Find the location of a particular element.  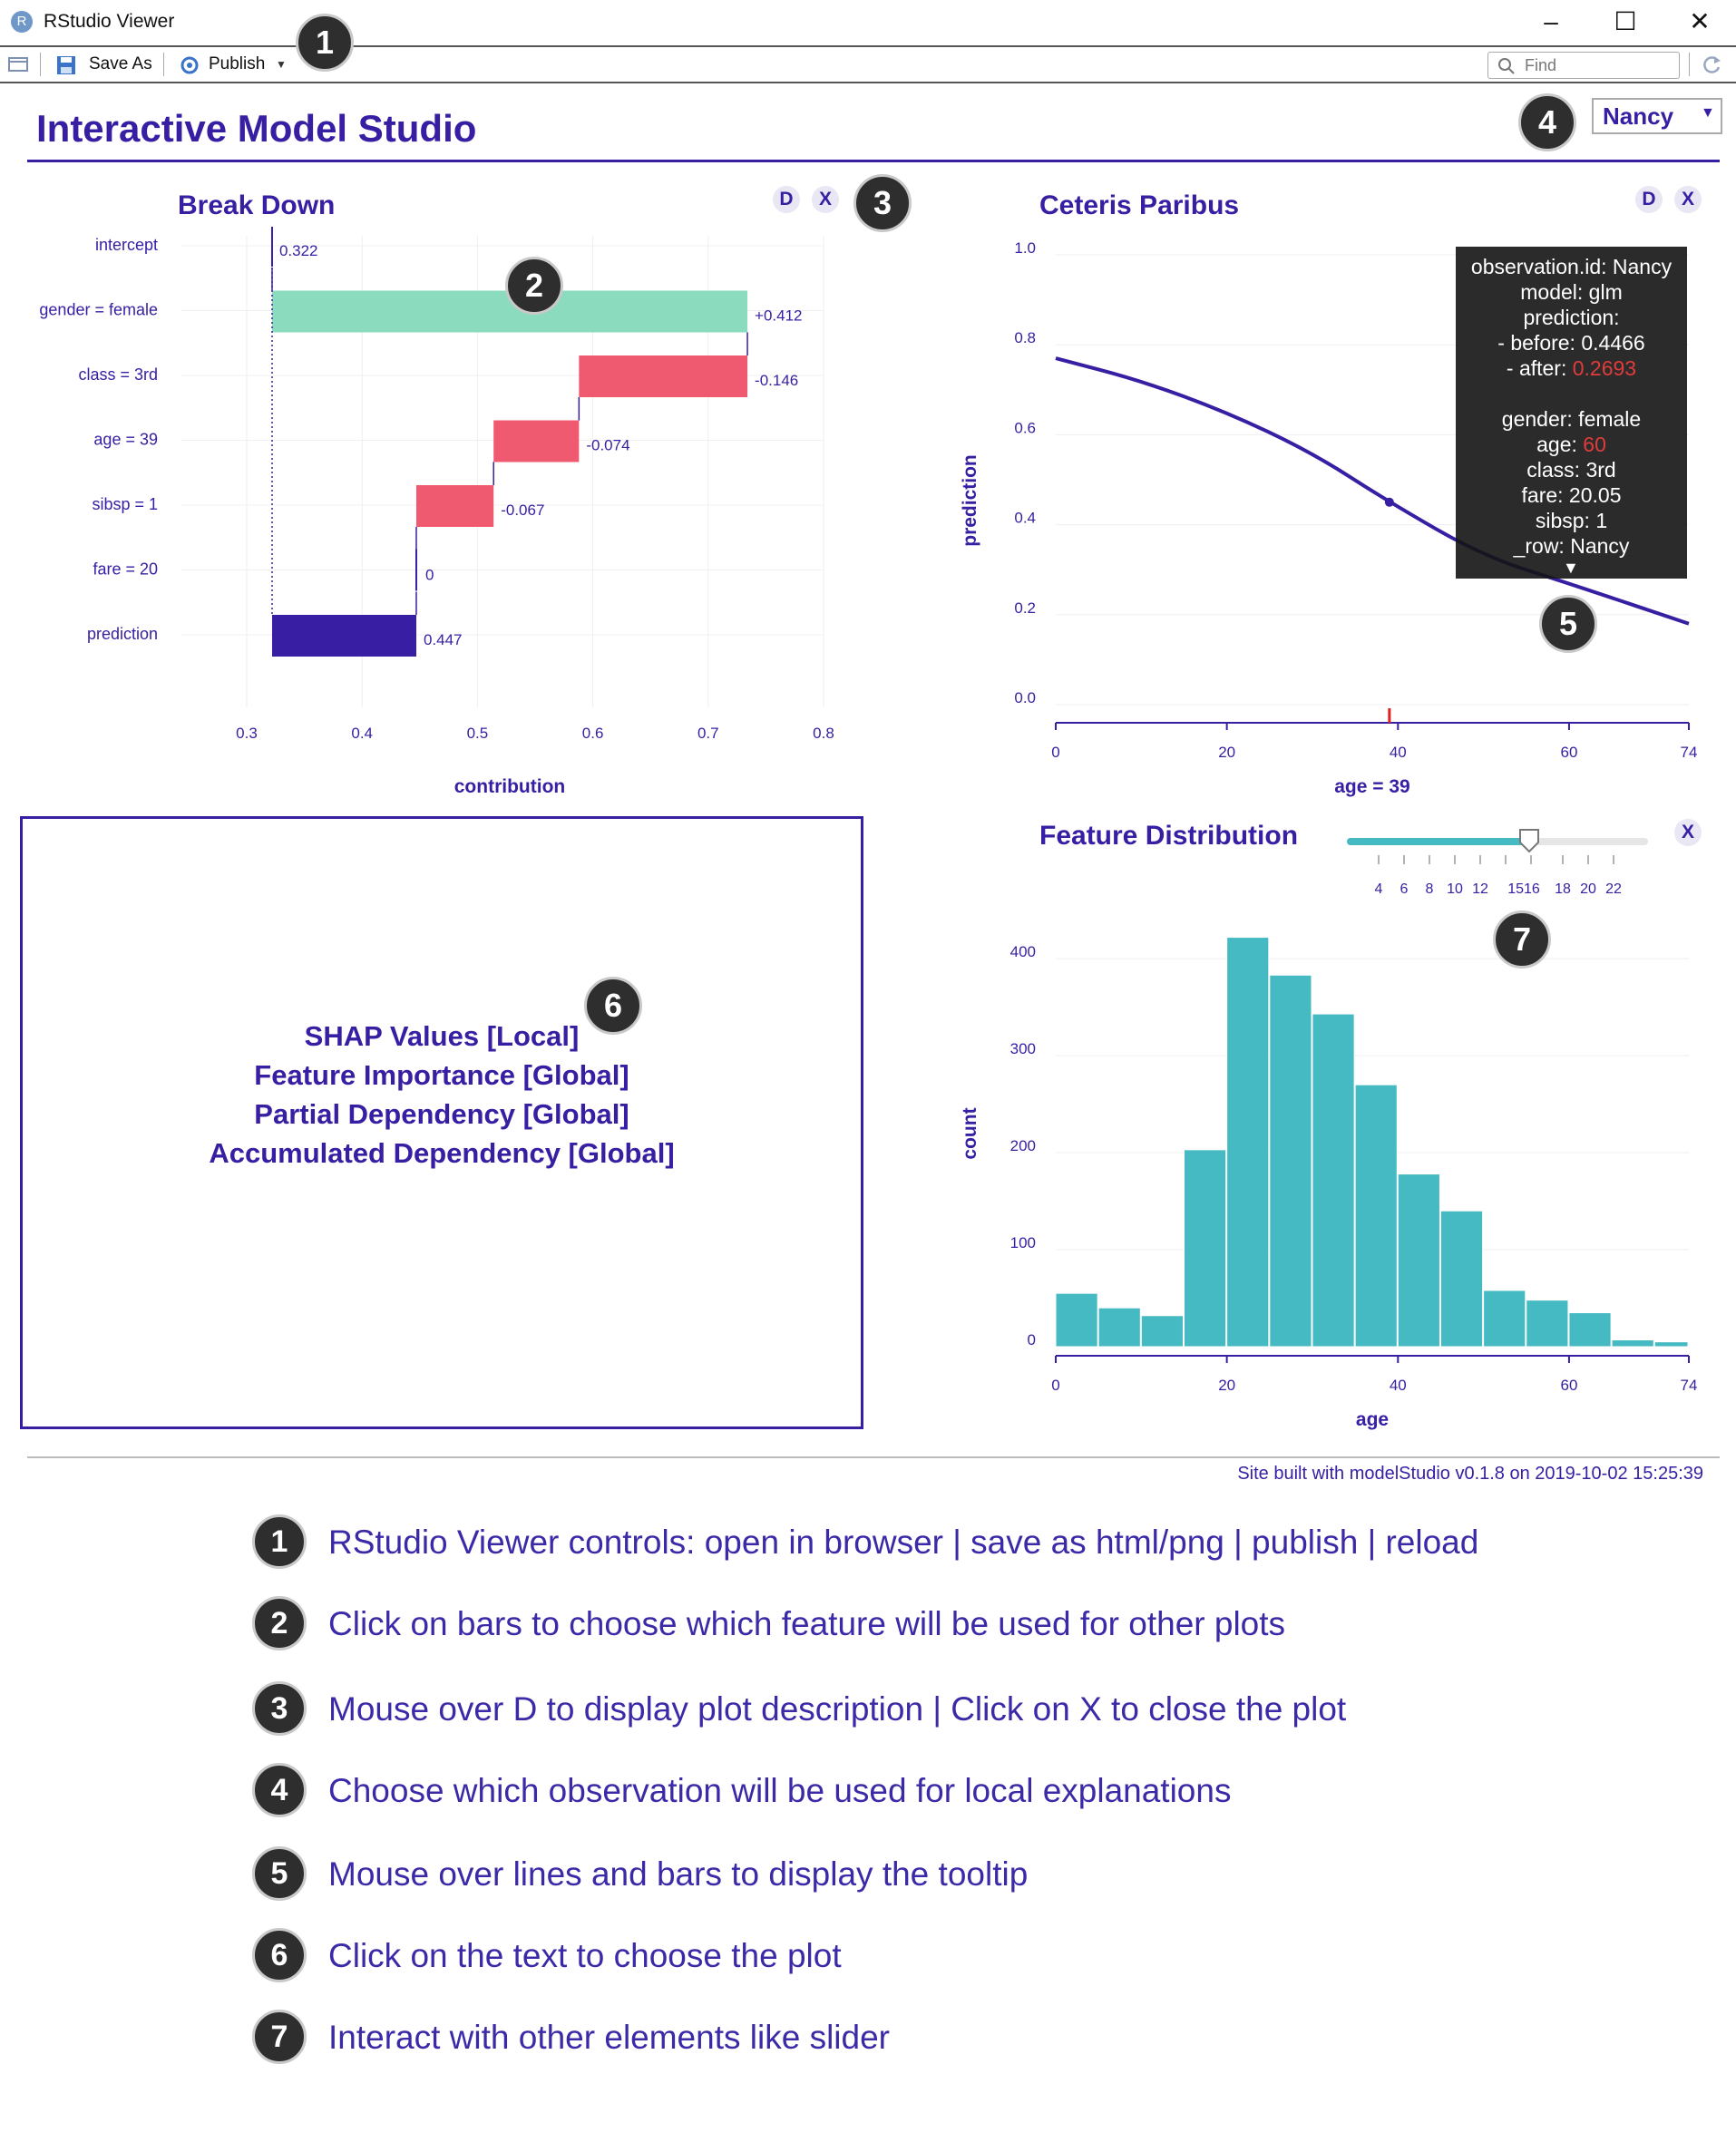

browser-icon is located at coordinates (19, 64).